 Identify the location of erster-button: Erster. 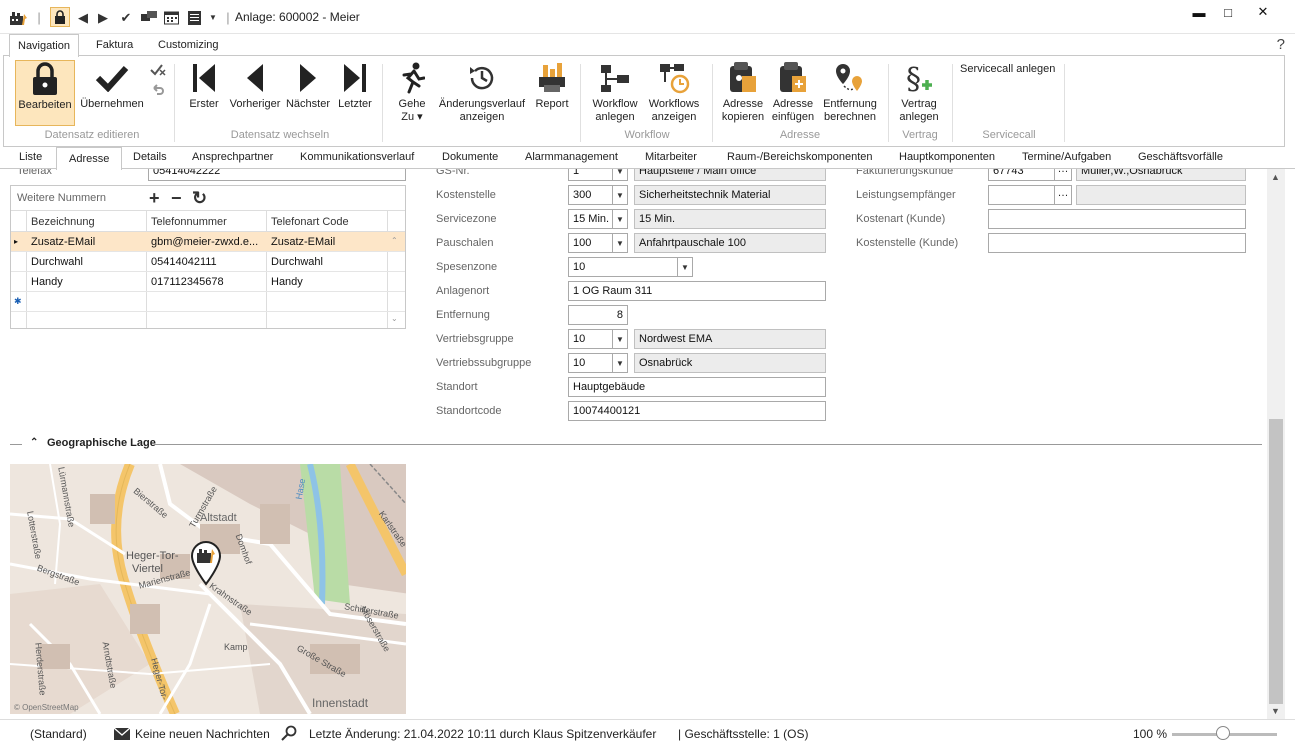
(204, 93).